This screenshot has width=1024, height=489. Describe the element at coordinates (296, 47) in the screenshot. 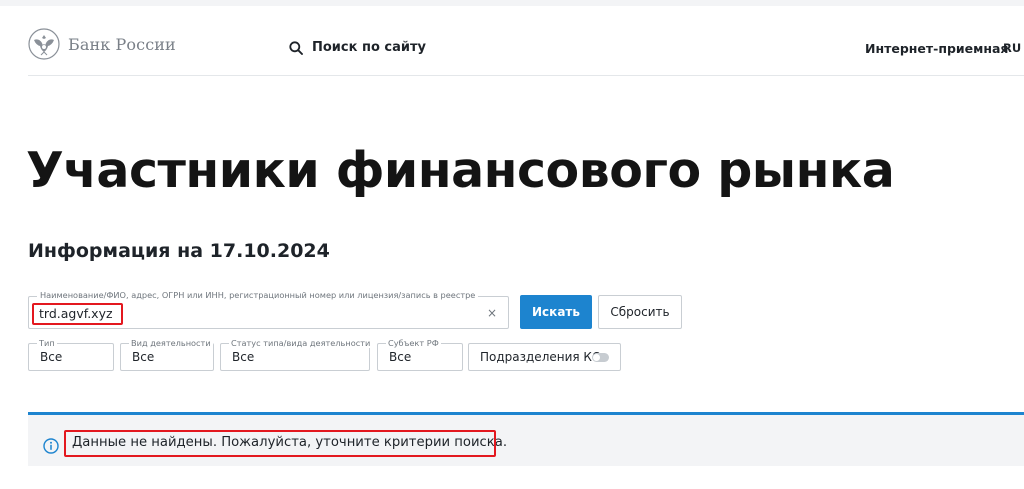

I see `search-icon` at that location.